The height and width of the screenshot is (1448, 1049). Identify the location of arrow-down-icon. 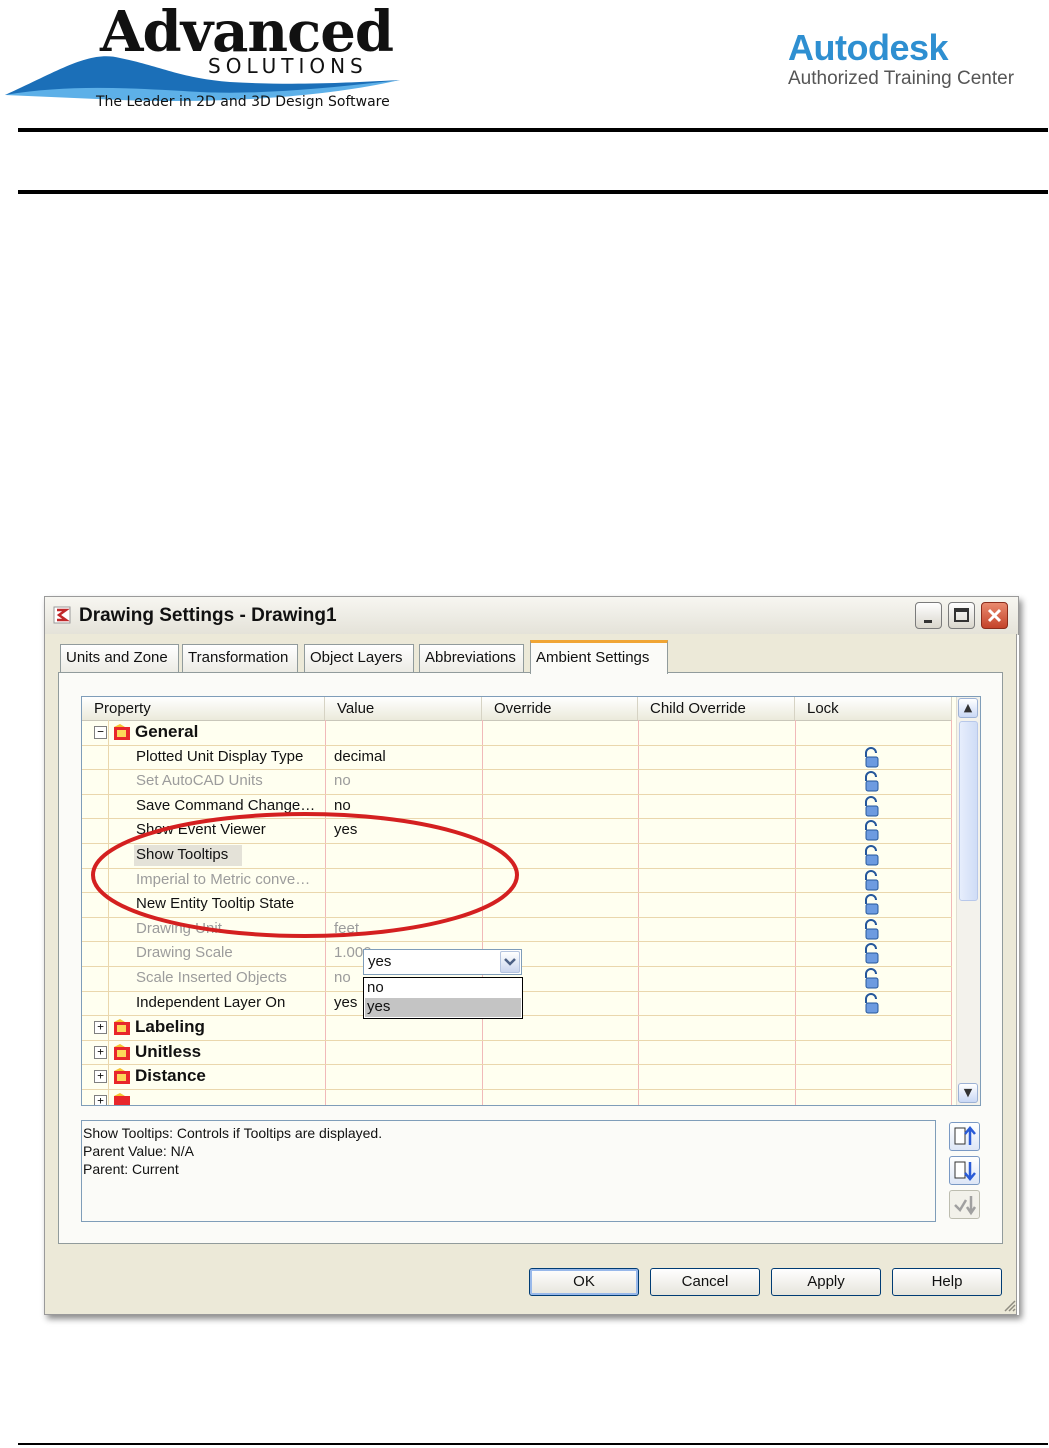
(965, 1171).